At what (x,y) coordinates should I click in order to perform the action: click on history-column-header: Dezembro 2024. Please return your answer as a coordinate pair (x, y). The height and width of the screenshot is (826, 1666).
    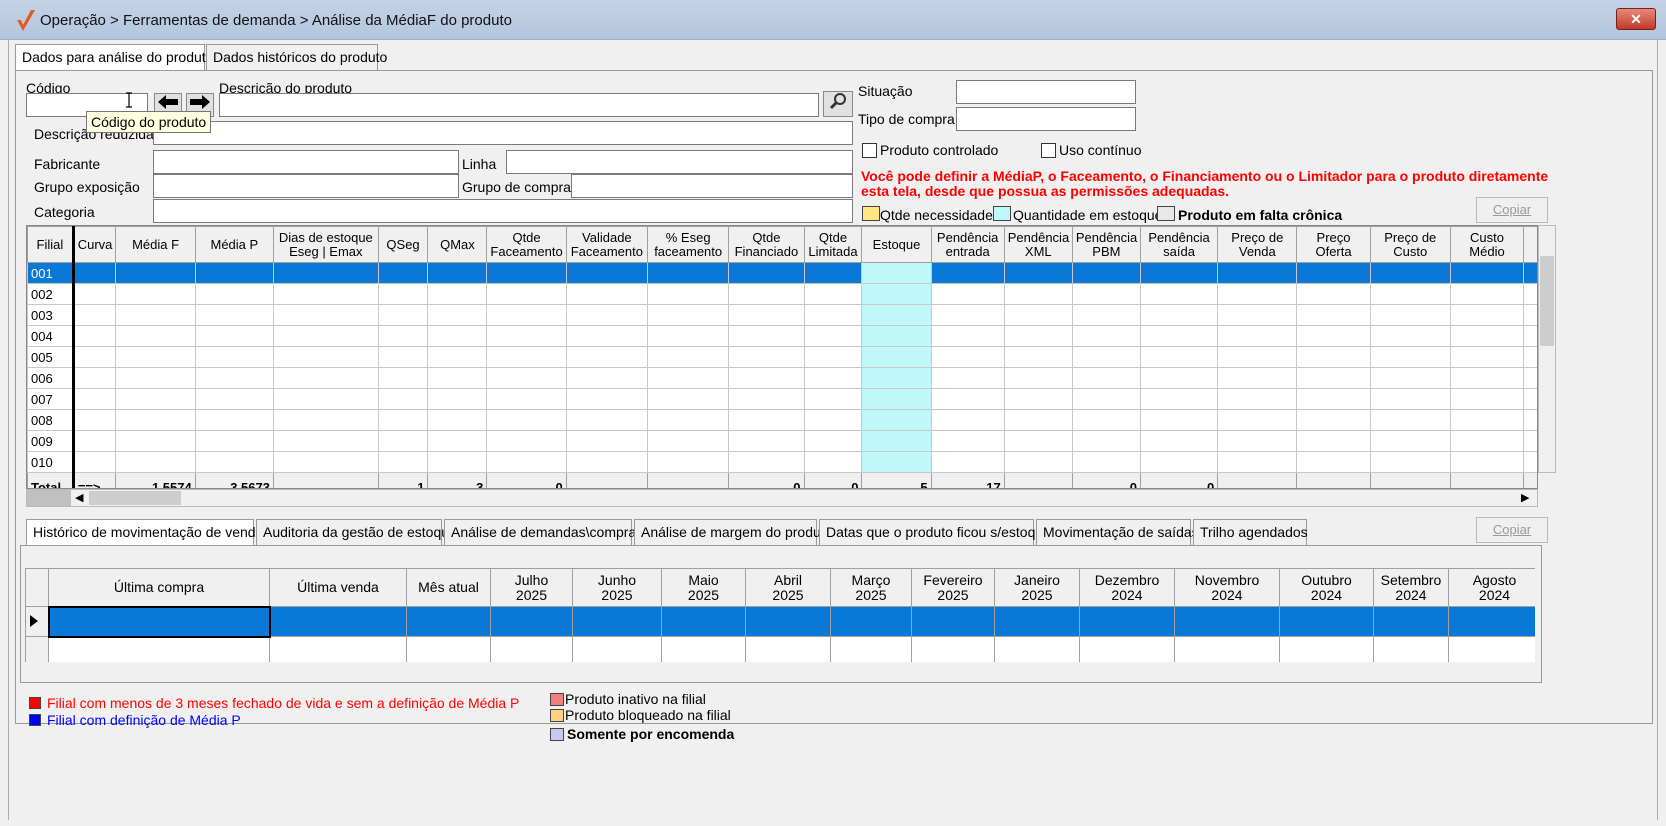
    Looking at the image, I should click on (1127, 587).